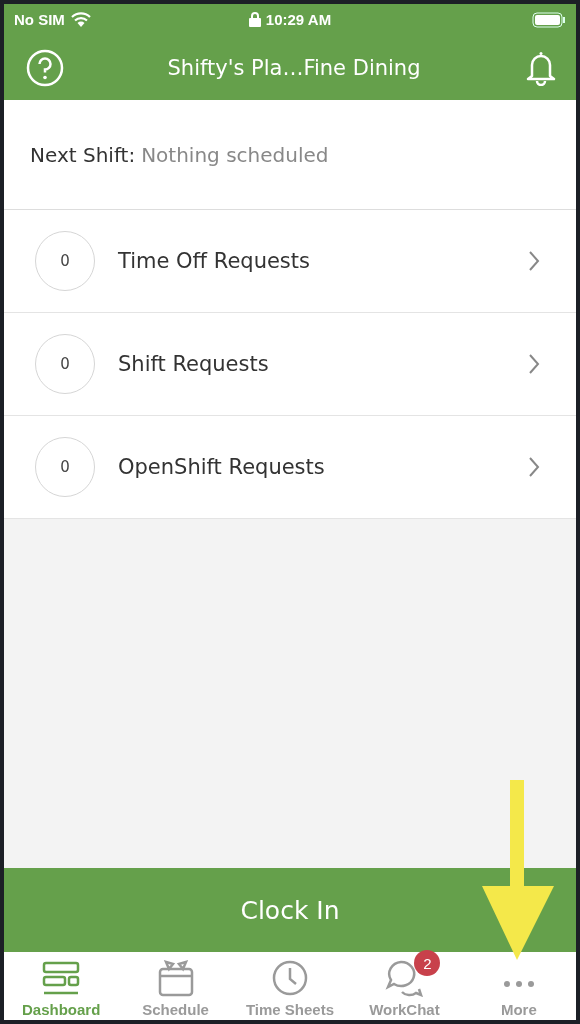 This screenshot has width=580, height=1024. I want to click on header-title: Shifty's Pla…Fine Dining, so click(294, 67).